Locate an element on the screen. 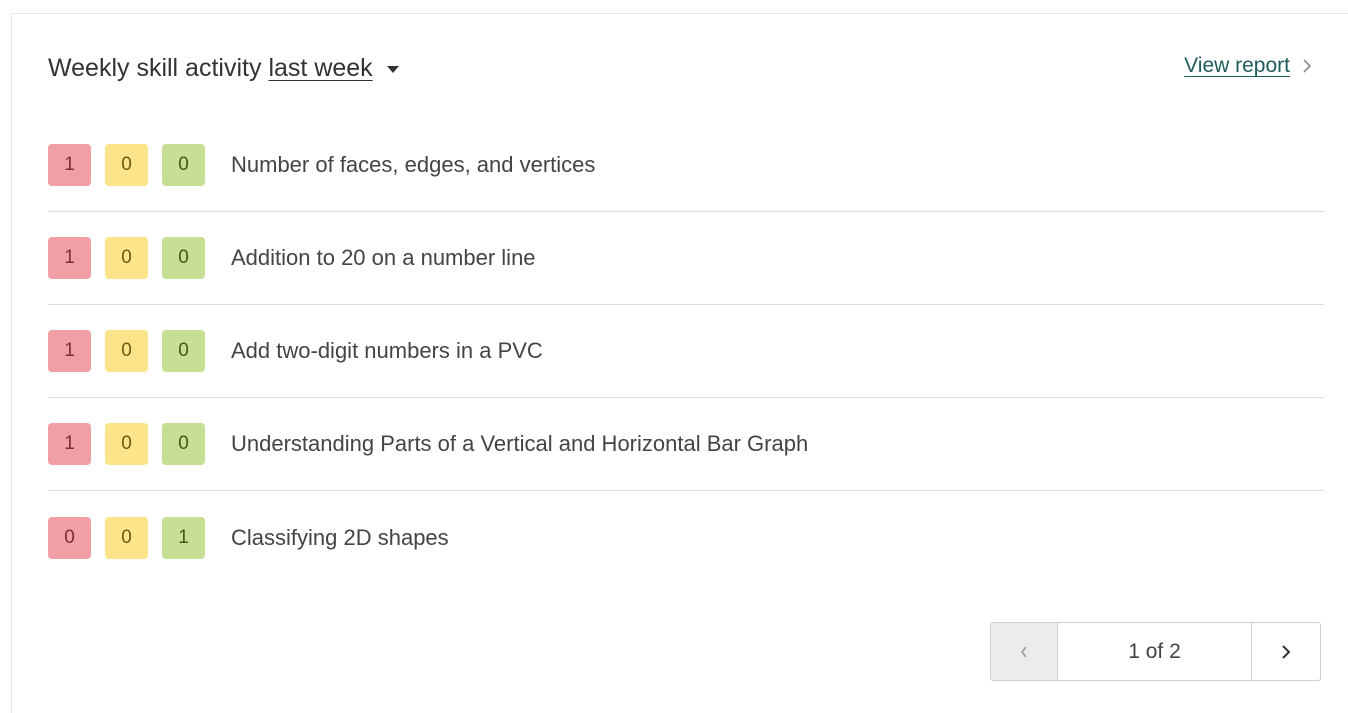 The width and height of the screenshot is (1348, 713). period-dropdown-label: last week is located at coordinates (320, 68).